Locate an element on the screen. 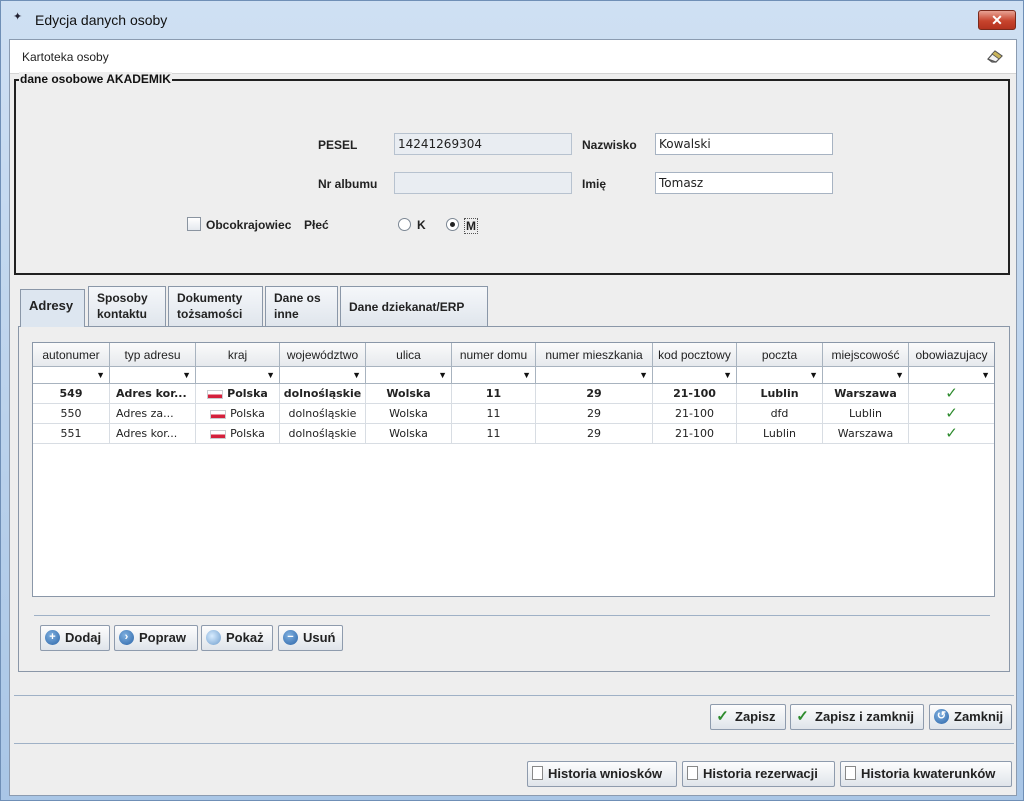  pesel-field: 14241269304 is located at coordinates (483, 144).